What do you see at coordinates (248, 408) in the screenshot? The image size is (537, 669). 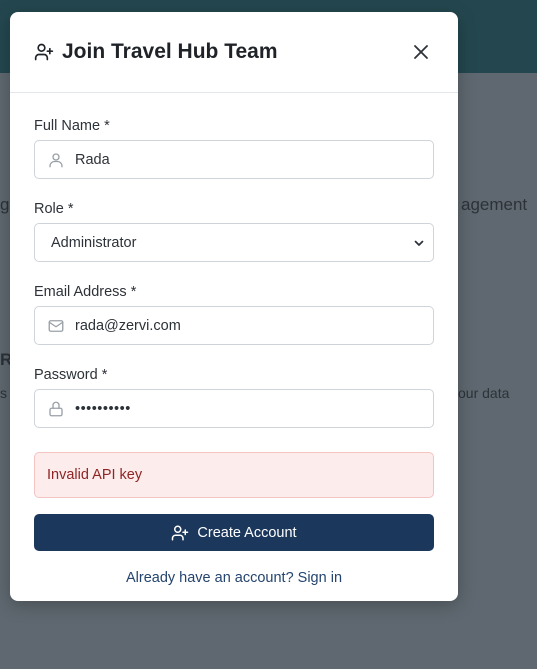 I see `password-input` at bounding box center [248, 408].